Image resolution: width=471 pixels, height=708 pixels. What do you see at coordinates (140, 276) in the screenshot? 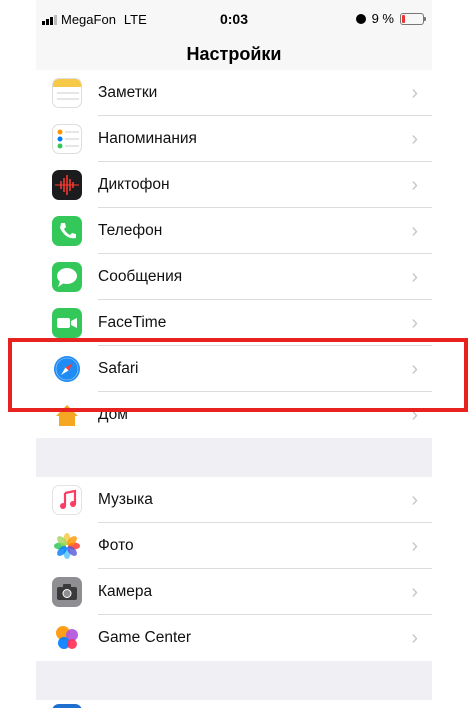
I see `row-label: Сообщения` at bounding box center [140, 276].